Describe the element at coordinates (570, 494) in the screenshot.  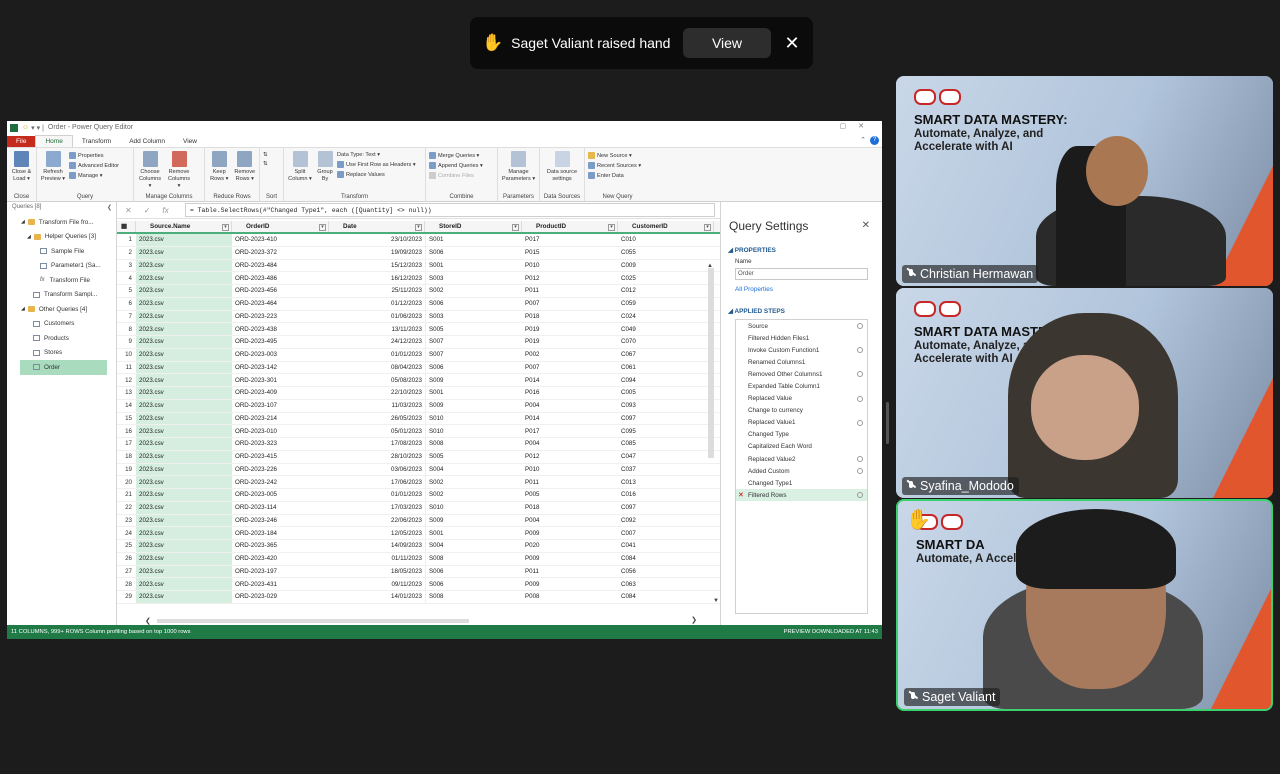
I see `table-cell: P005` at that location.